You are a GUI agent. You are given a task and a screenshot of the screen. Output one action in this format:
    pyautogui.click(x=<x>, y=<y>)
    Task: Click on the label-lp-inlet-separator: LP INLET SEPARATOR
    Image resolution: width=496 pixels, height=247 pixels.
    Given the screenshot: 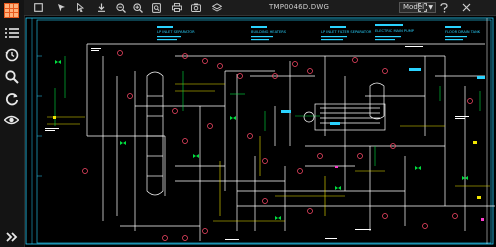 What is the action you would take?
    pyautogui.click(x=176, y=32)
    